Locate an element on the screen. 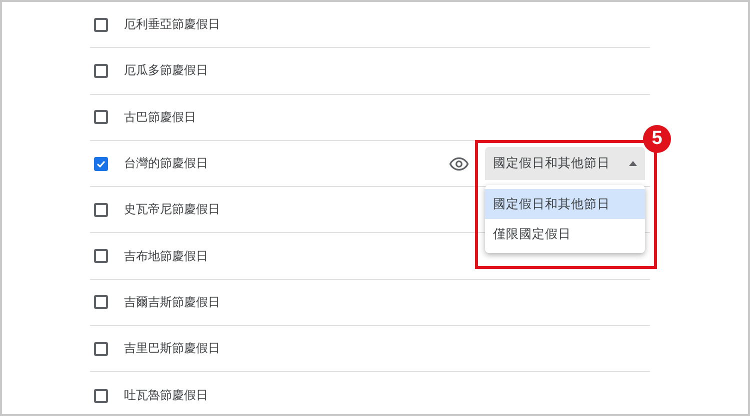 The image size is (750, 416). holiday-type-select: 國定假日和其他節日 is located at coordinates (565, 163).